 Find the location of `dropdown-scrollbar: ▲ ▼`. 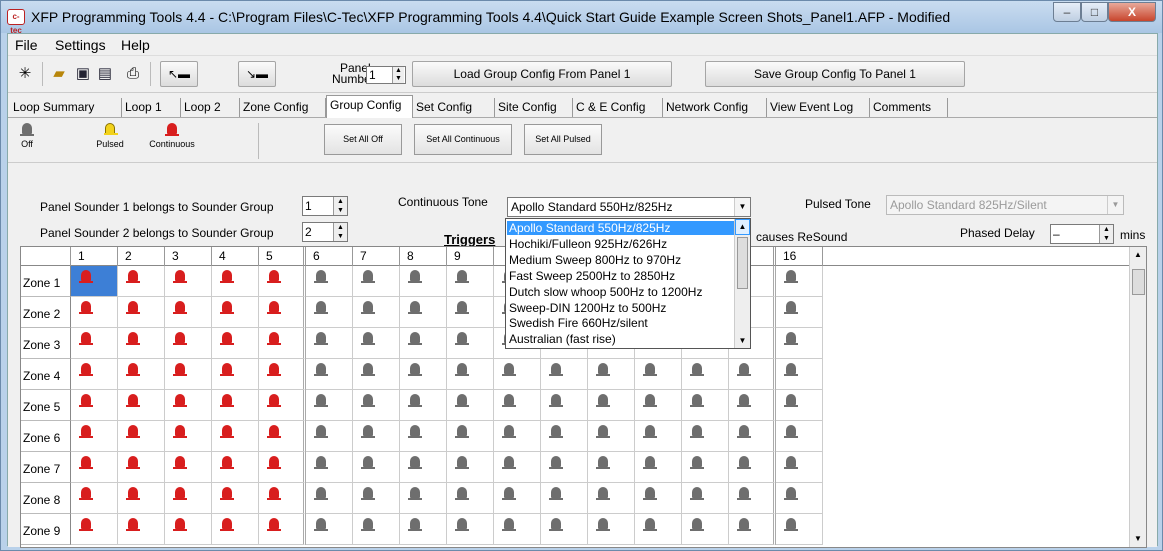

dropdown-scrollbar: ▲ ▼ is located at coordinates (742, 283).